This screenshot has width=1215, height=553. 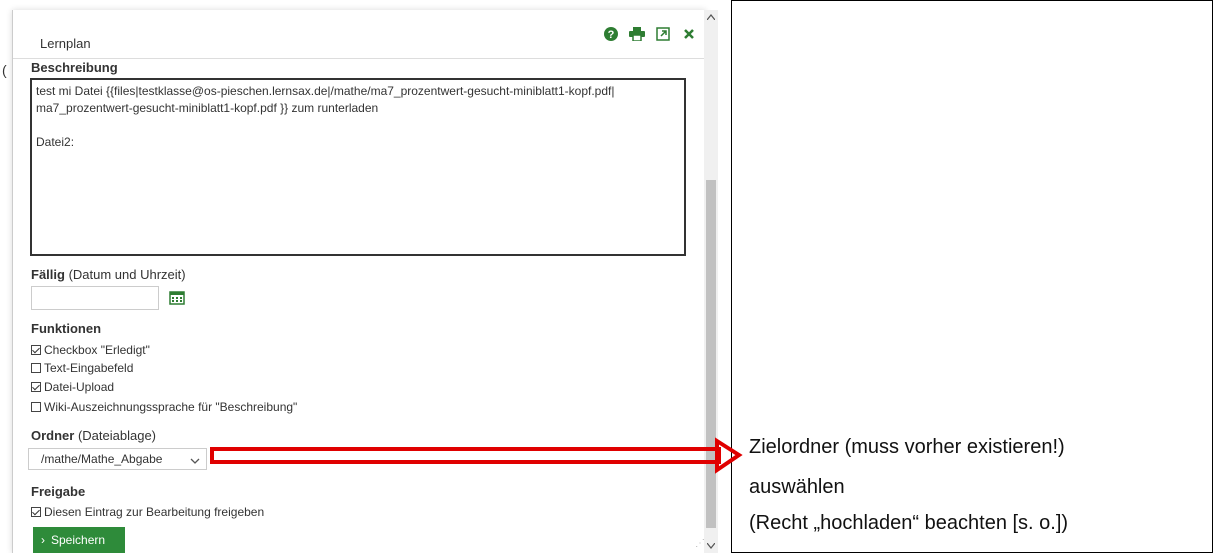 I want to click on annotation-line-1: Zielordner (muss vorher existieren!), so click(x=907, y=447).